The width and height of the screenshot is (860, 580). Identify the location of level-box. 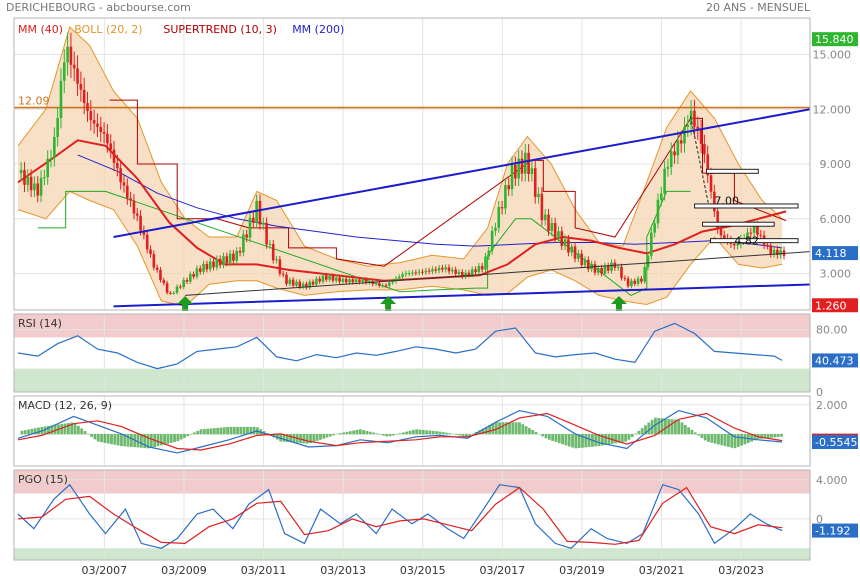
(732, 171).